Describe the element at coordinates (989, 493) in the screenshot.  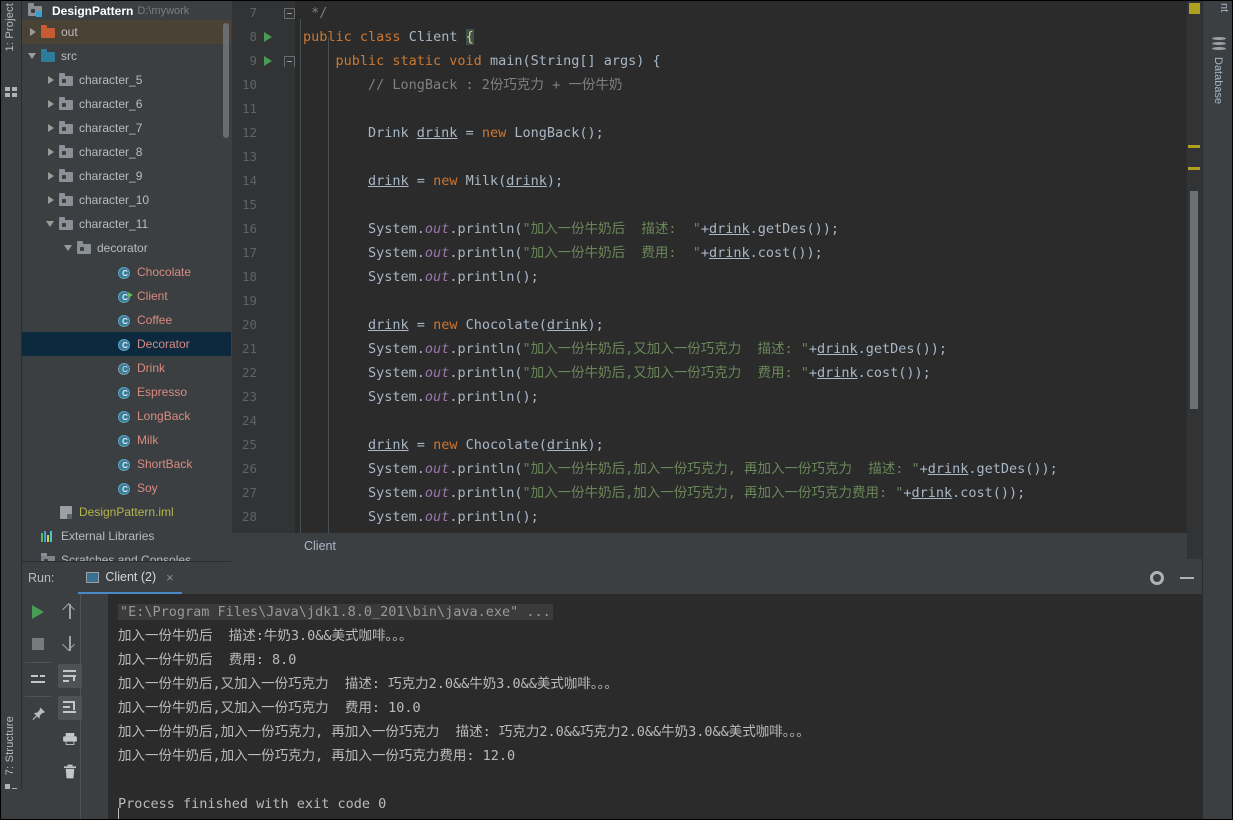
I see `code-token: .cost());` at that location.